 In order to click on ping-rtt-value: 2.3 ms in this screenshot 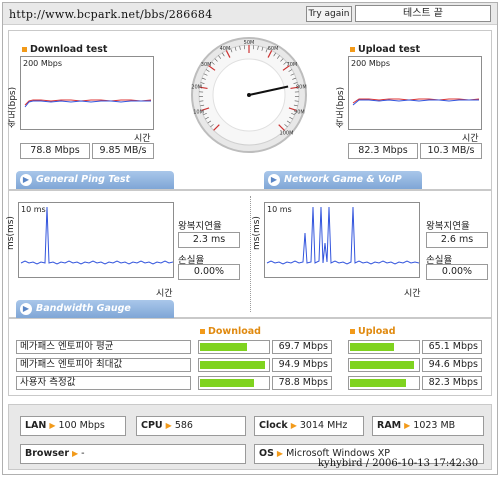, I will do `click(209, 240)`.